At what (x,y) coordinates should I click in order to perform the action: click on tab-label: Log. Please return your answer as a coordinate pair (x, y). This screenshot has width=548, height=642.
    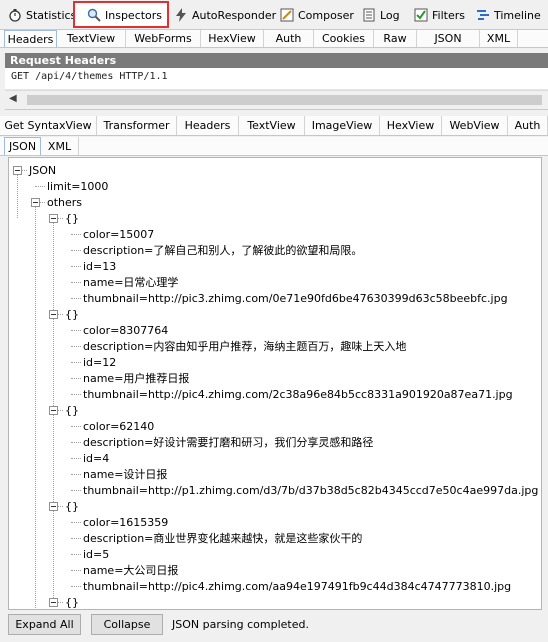
    Looking at the image, I should click on (390, 15).